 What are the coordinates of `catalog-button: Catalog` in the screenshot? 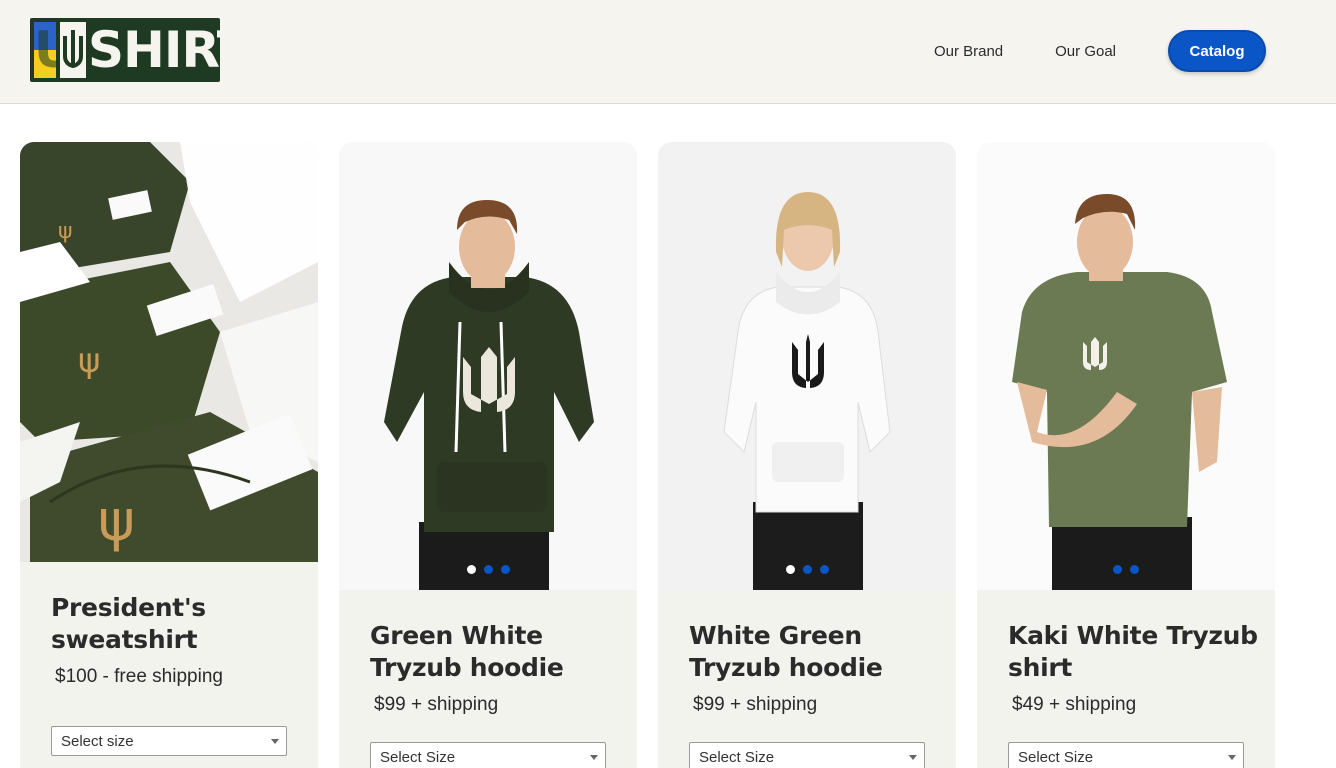 It's located at (1217, 51).